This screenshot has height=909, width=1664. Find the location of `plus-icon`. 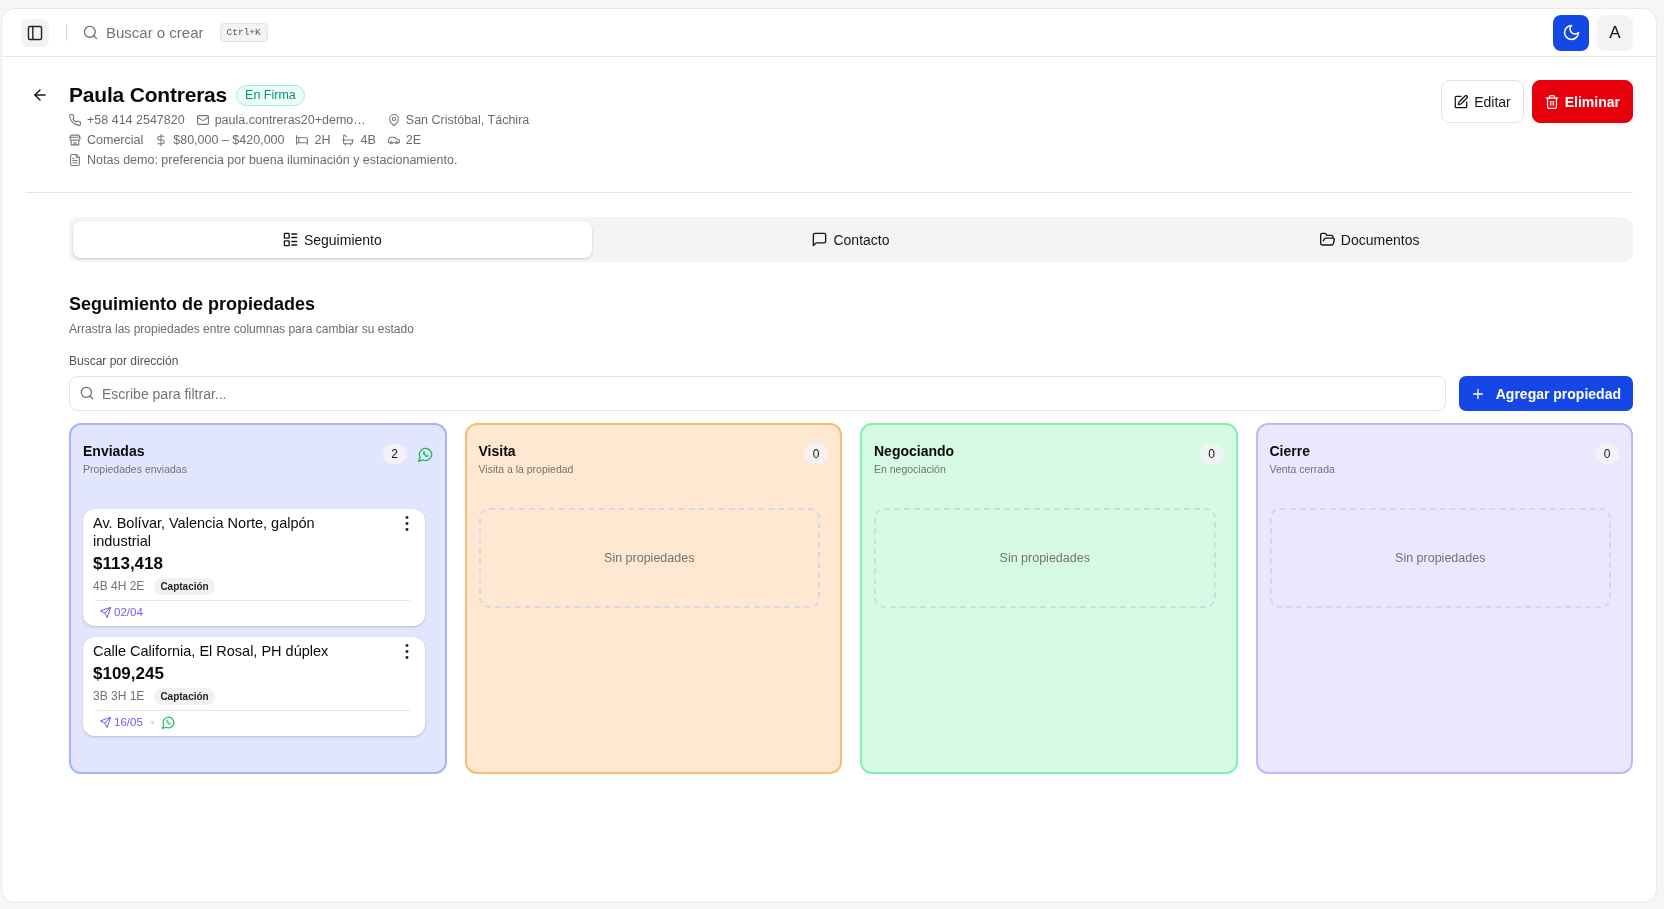

plus-icon is located at coordinates (1477, 393).